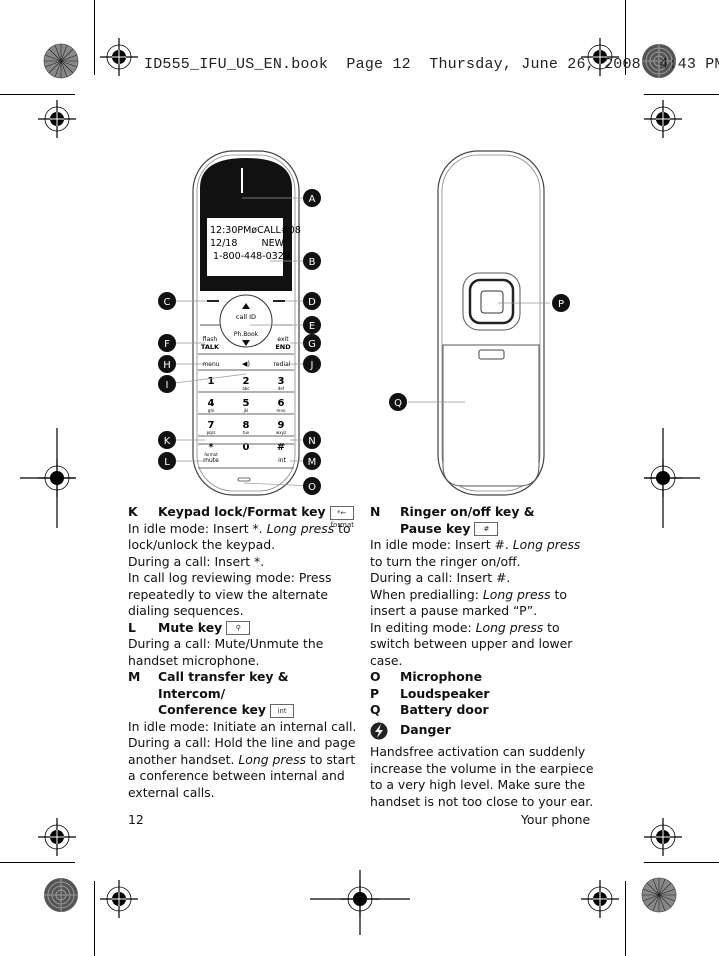 The height and width of the screenshot is (956, 719). What do you see at coordinates (312, 326) in the screenshot?
I see `callout-label: E` at bounding box center [312, 326].